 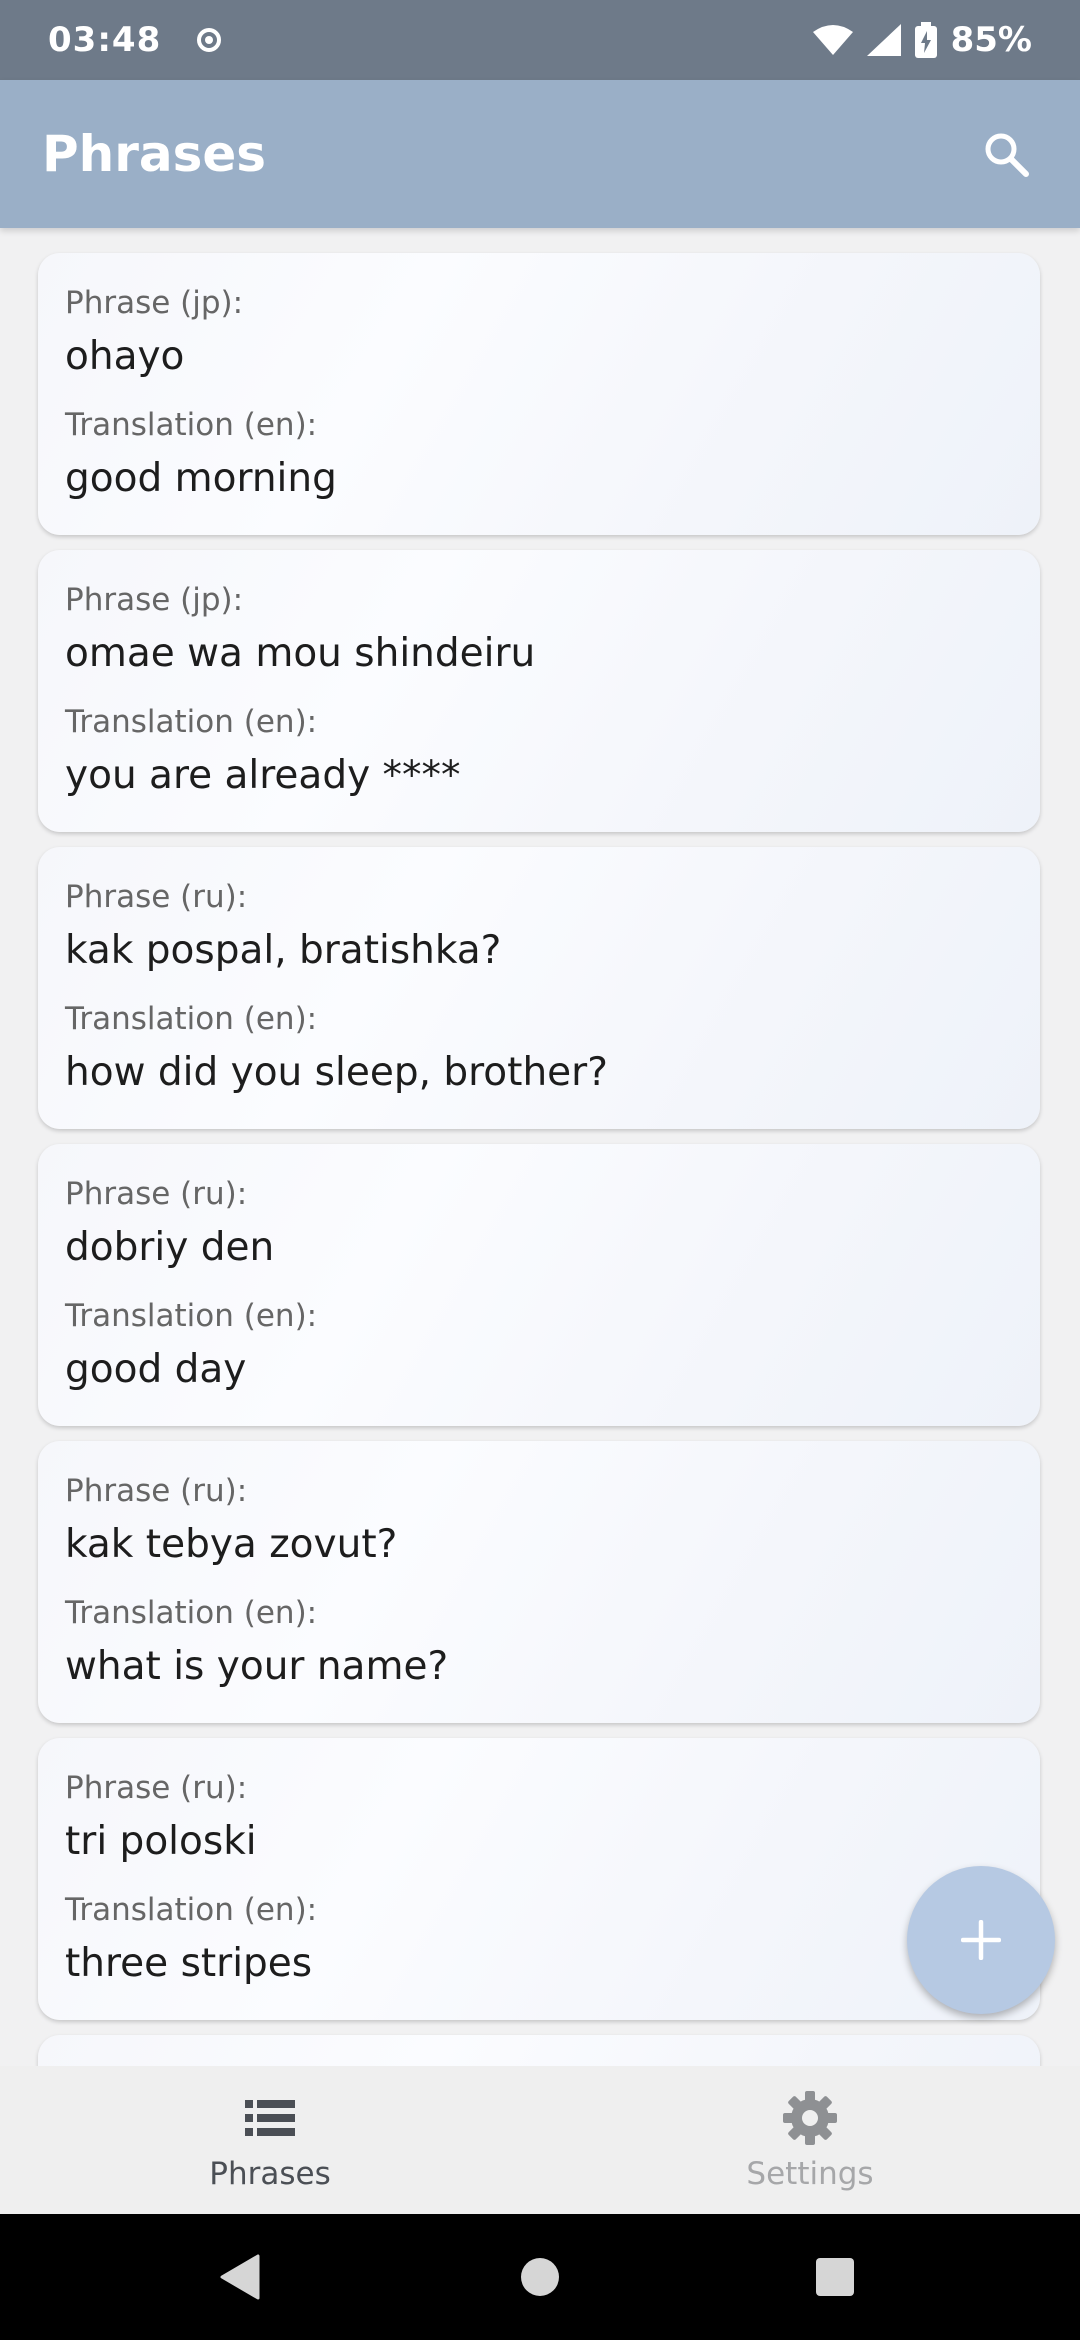 What do you see at coordinates (257, 1666) in the screenshot?
I see `translation-text: what is your name?` at bounding box center [257, 1666].